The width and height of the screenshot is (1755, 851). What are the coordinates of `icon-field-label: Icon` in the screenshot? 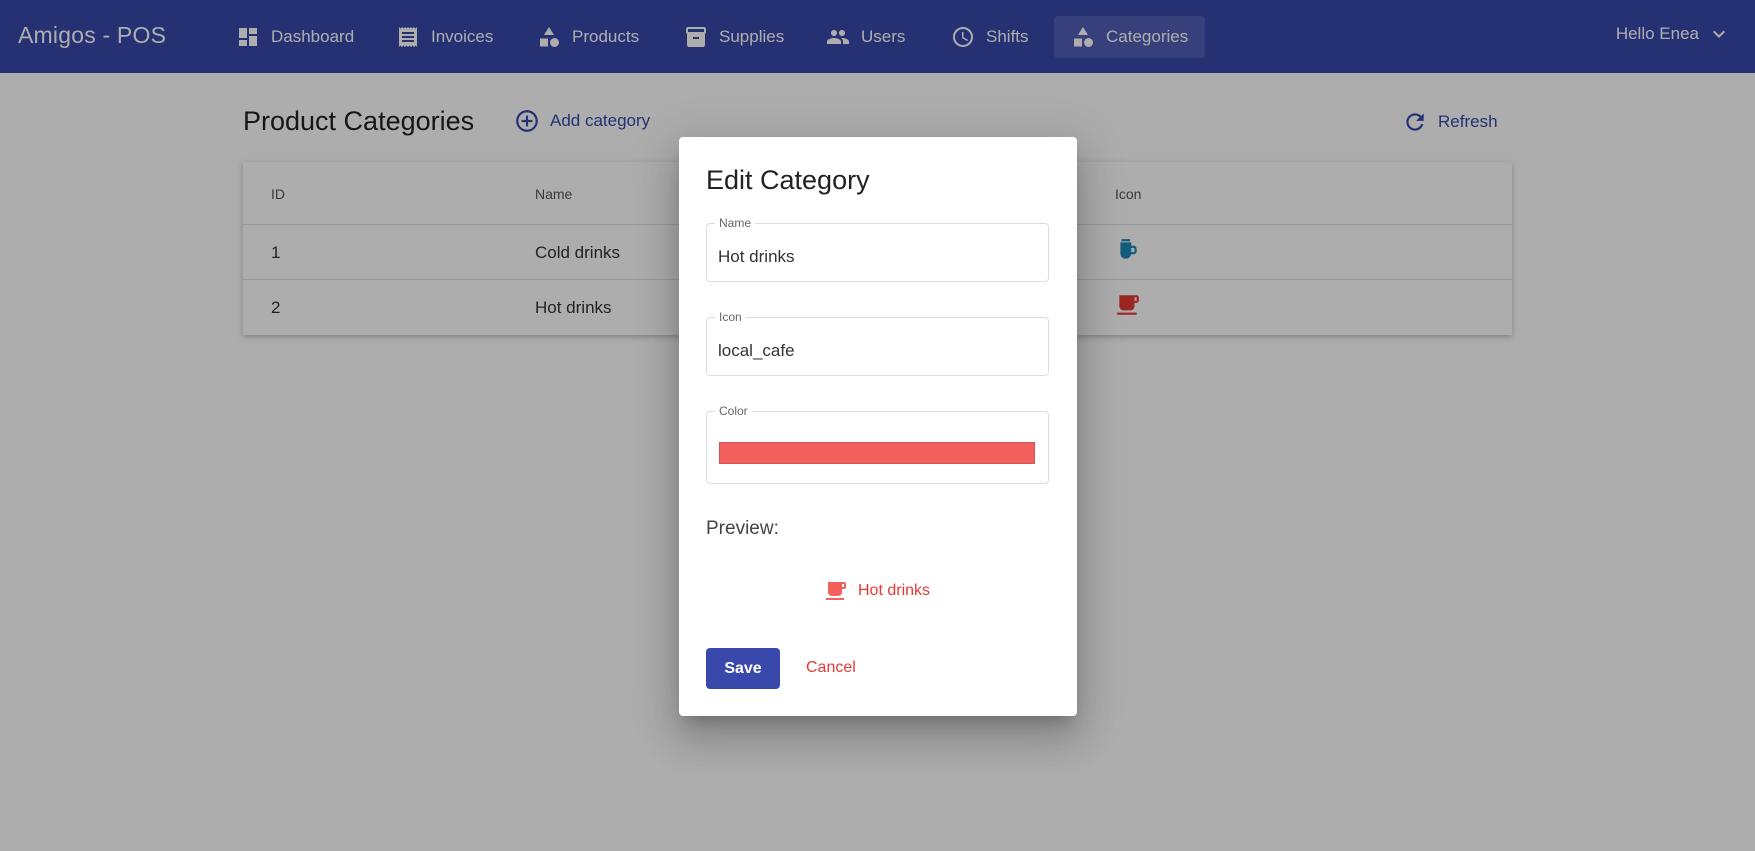 It's located at (730, 317).